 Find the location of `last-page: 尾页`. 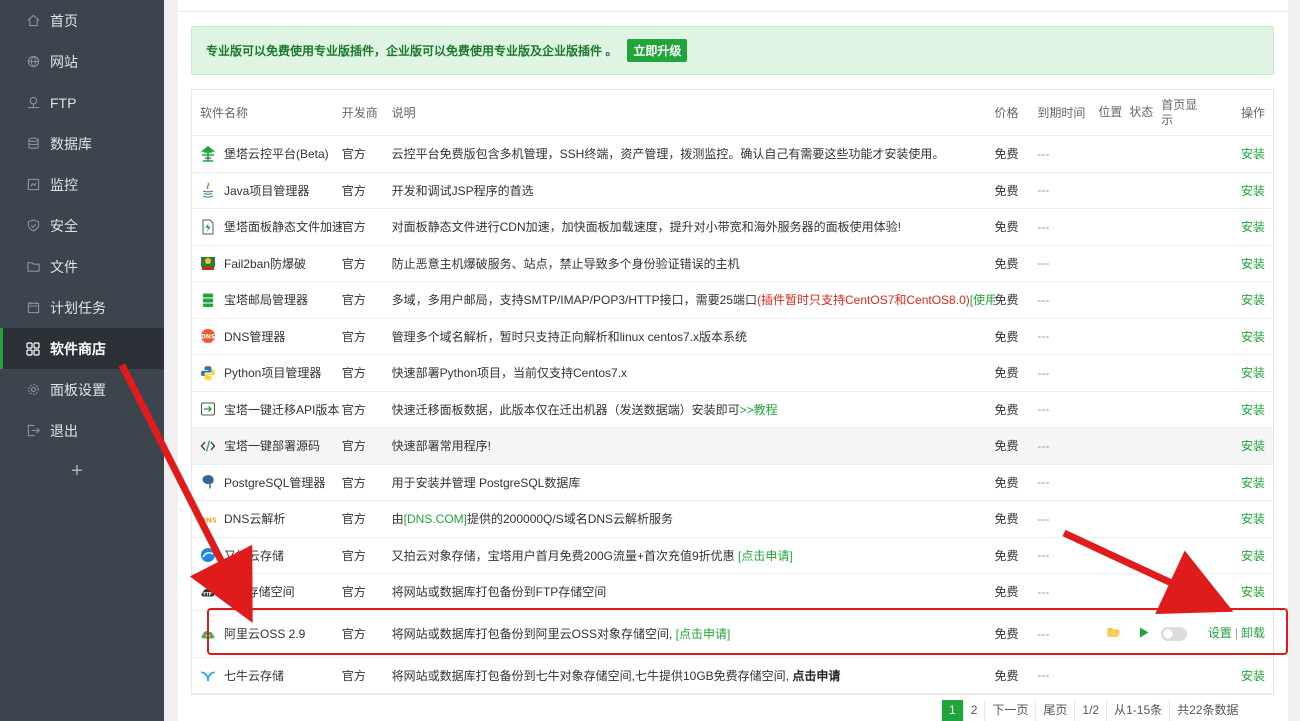

last-page: 尾页 is located at coordinates (1055, 710).